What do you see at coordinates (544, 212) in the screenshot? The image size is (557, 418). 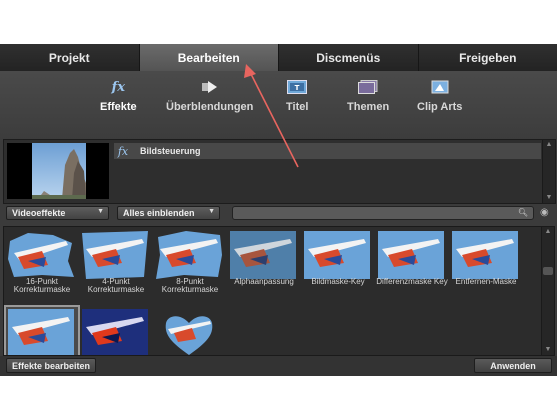 I see `eye-icon: ◉` at bounding box center [544, 212].